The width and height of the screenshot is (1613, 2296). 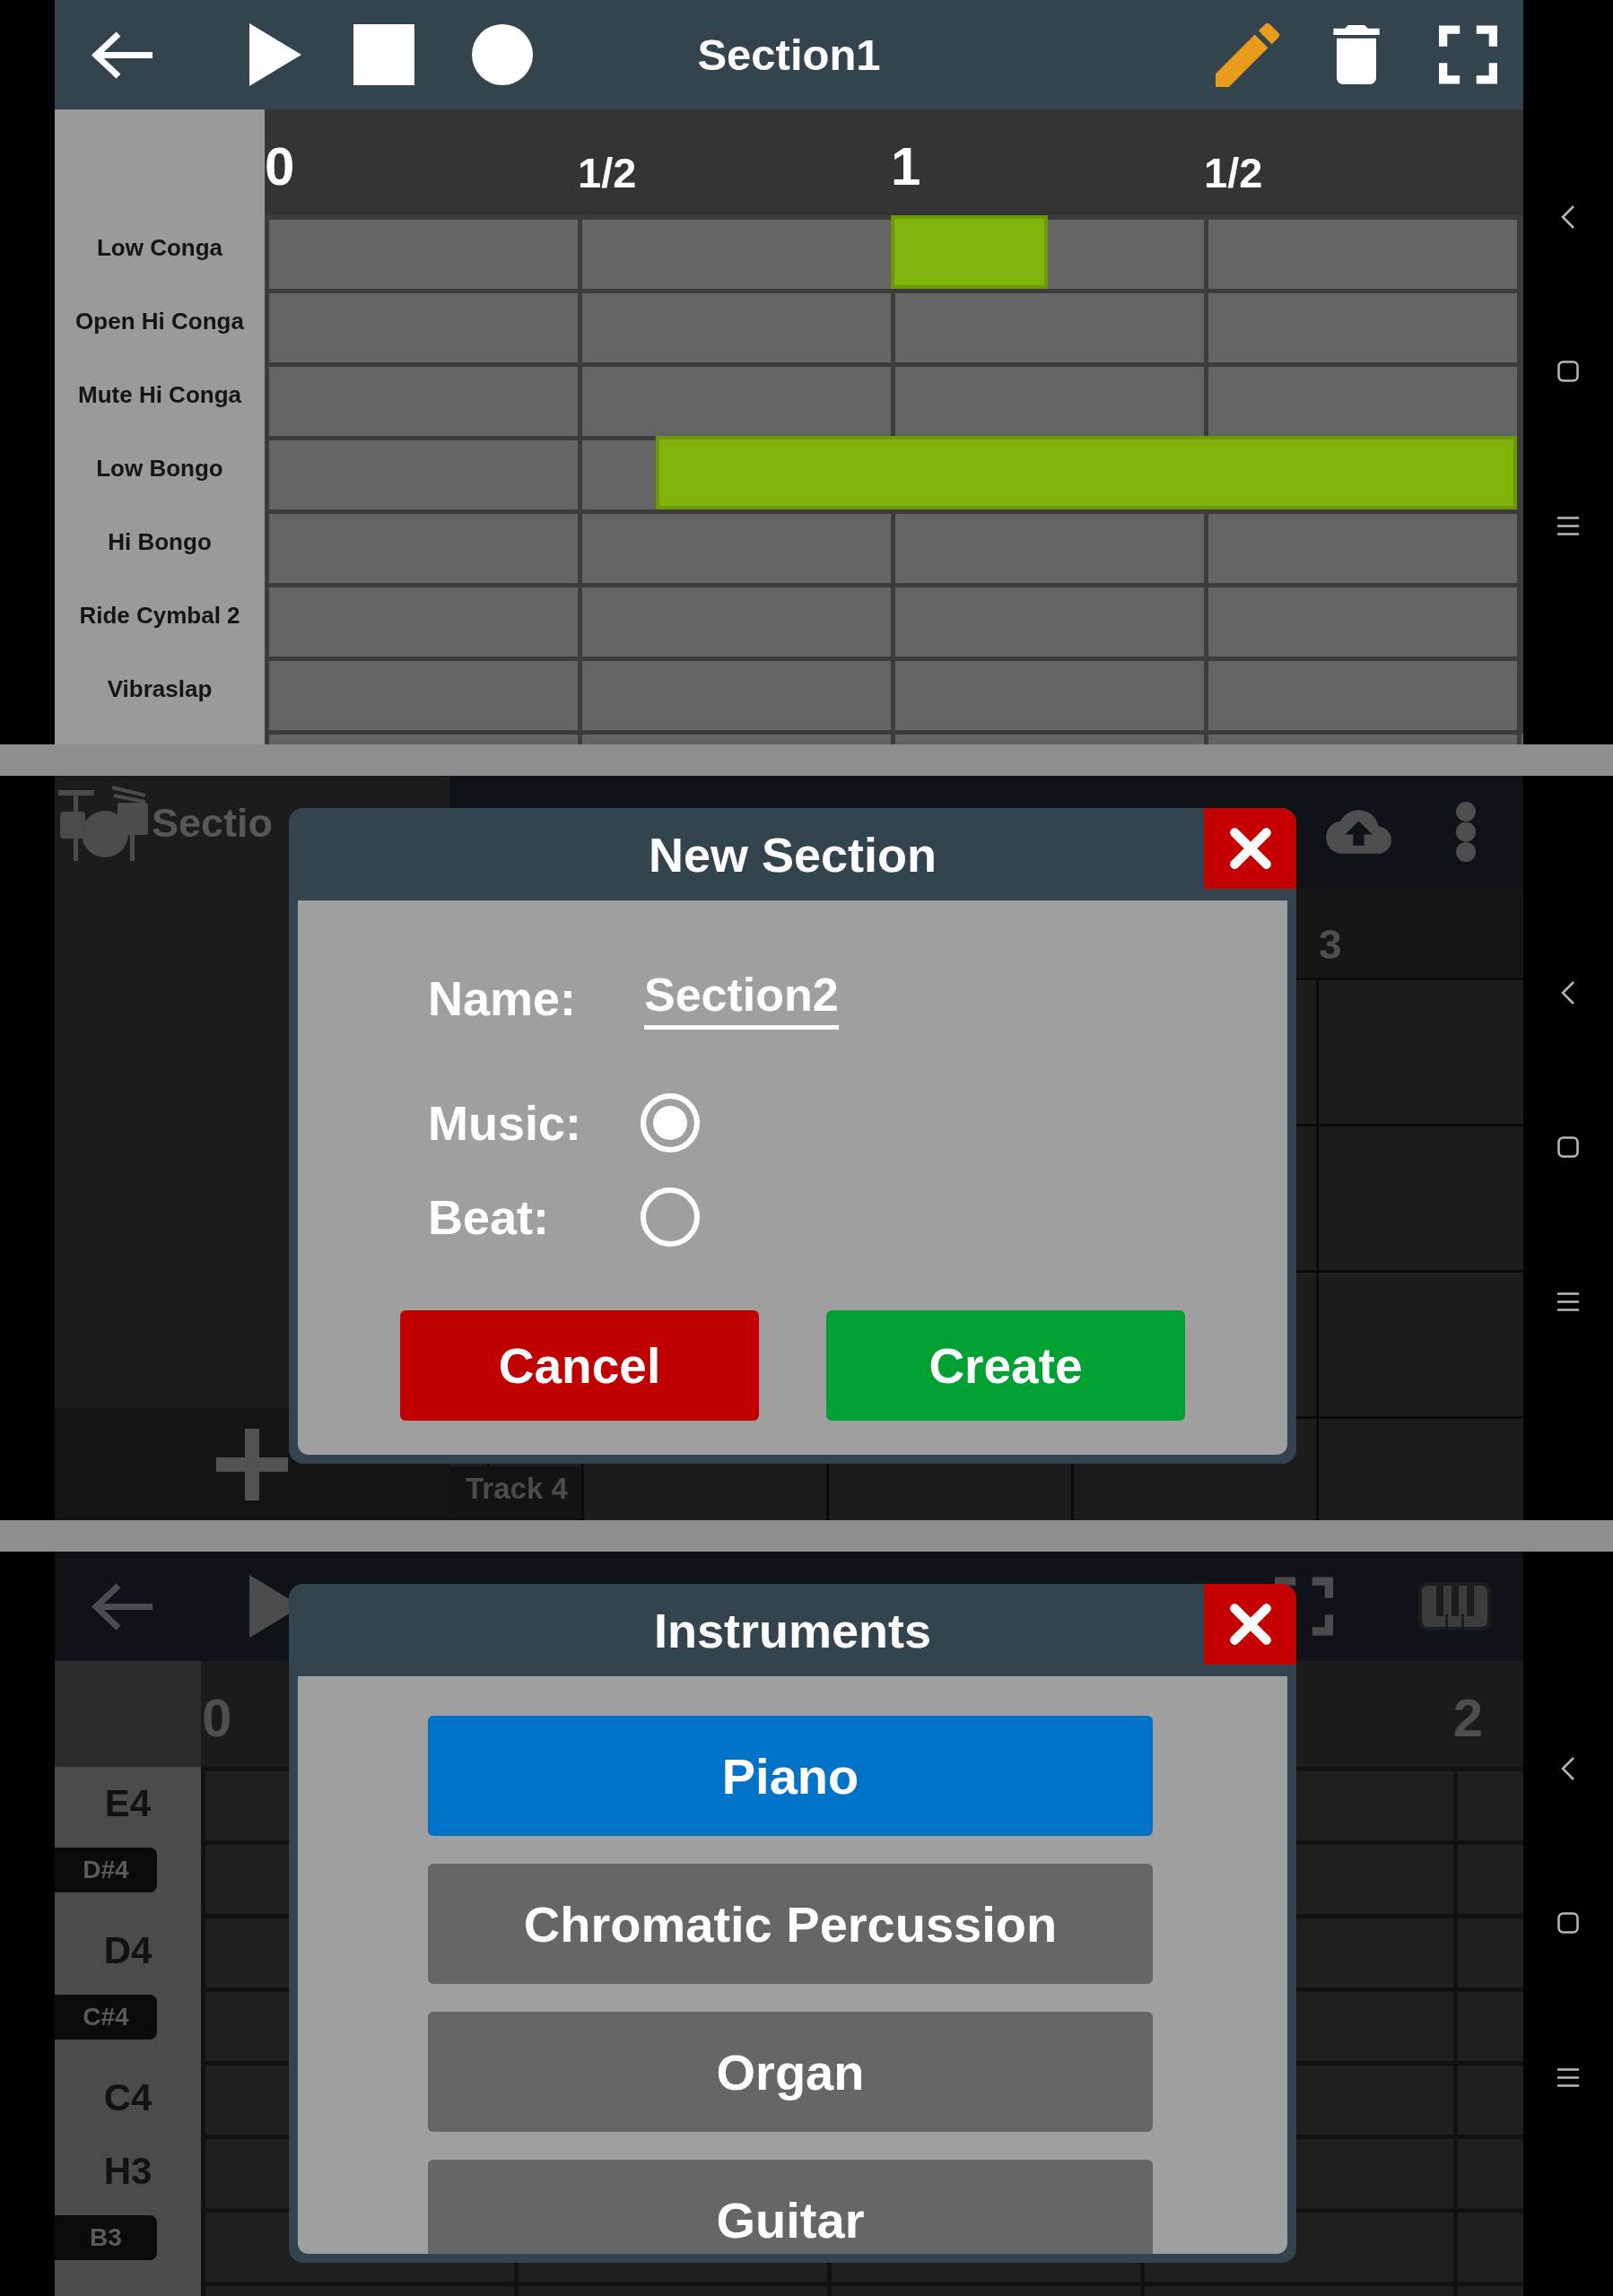 I want to click on option-label: Beat:, so click(x=489, y=1217).